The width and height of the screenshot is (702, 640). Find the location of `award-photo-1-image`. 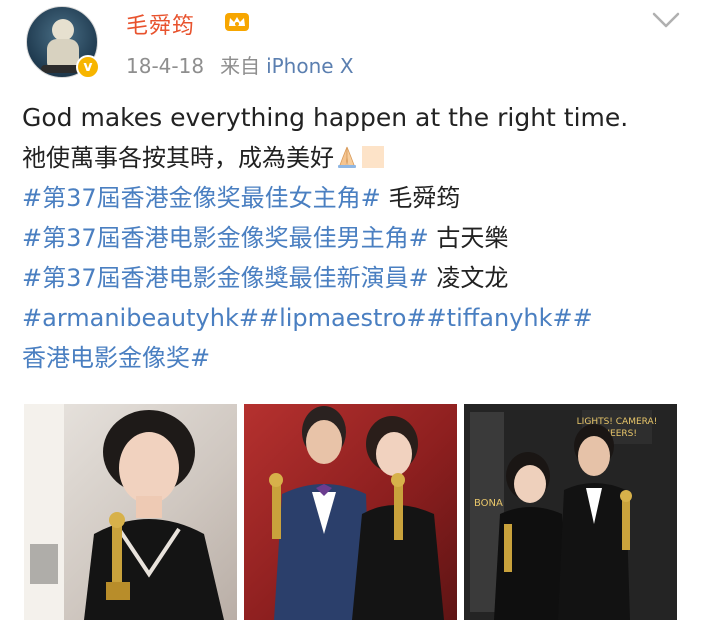

award-photo-1-image is located at coordinates (124, 512).